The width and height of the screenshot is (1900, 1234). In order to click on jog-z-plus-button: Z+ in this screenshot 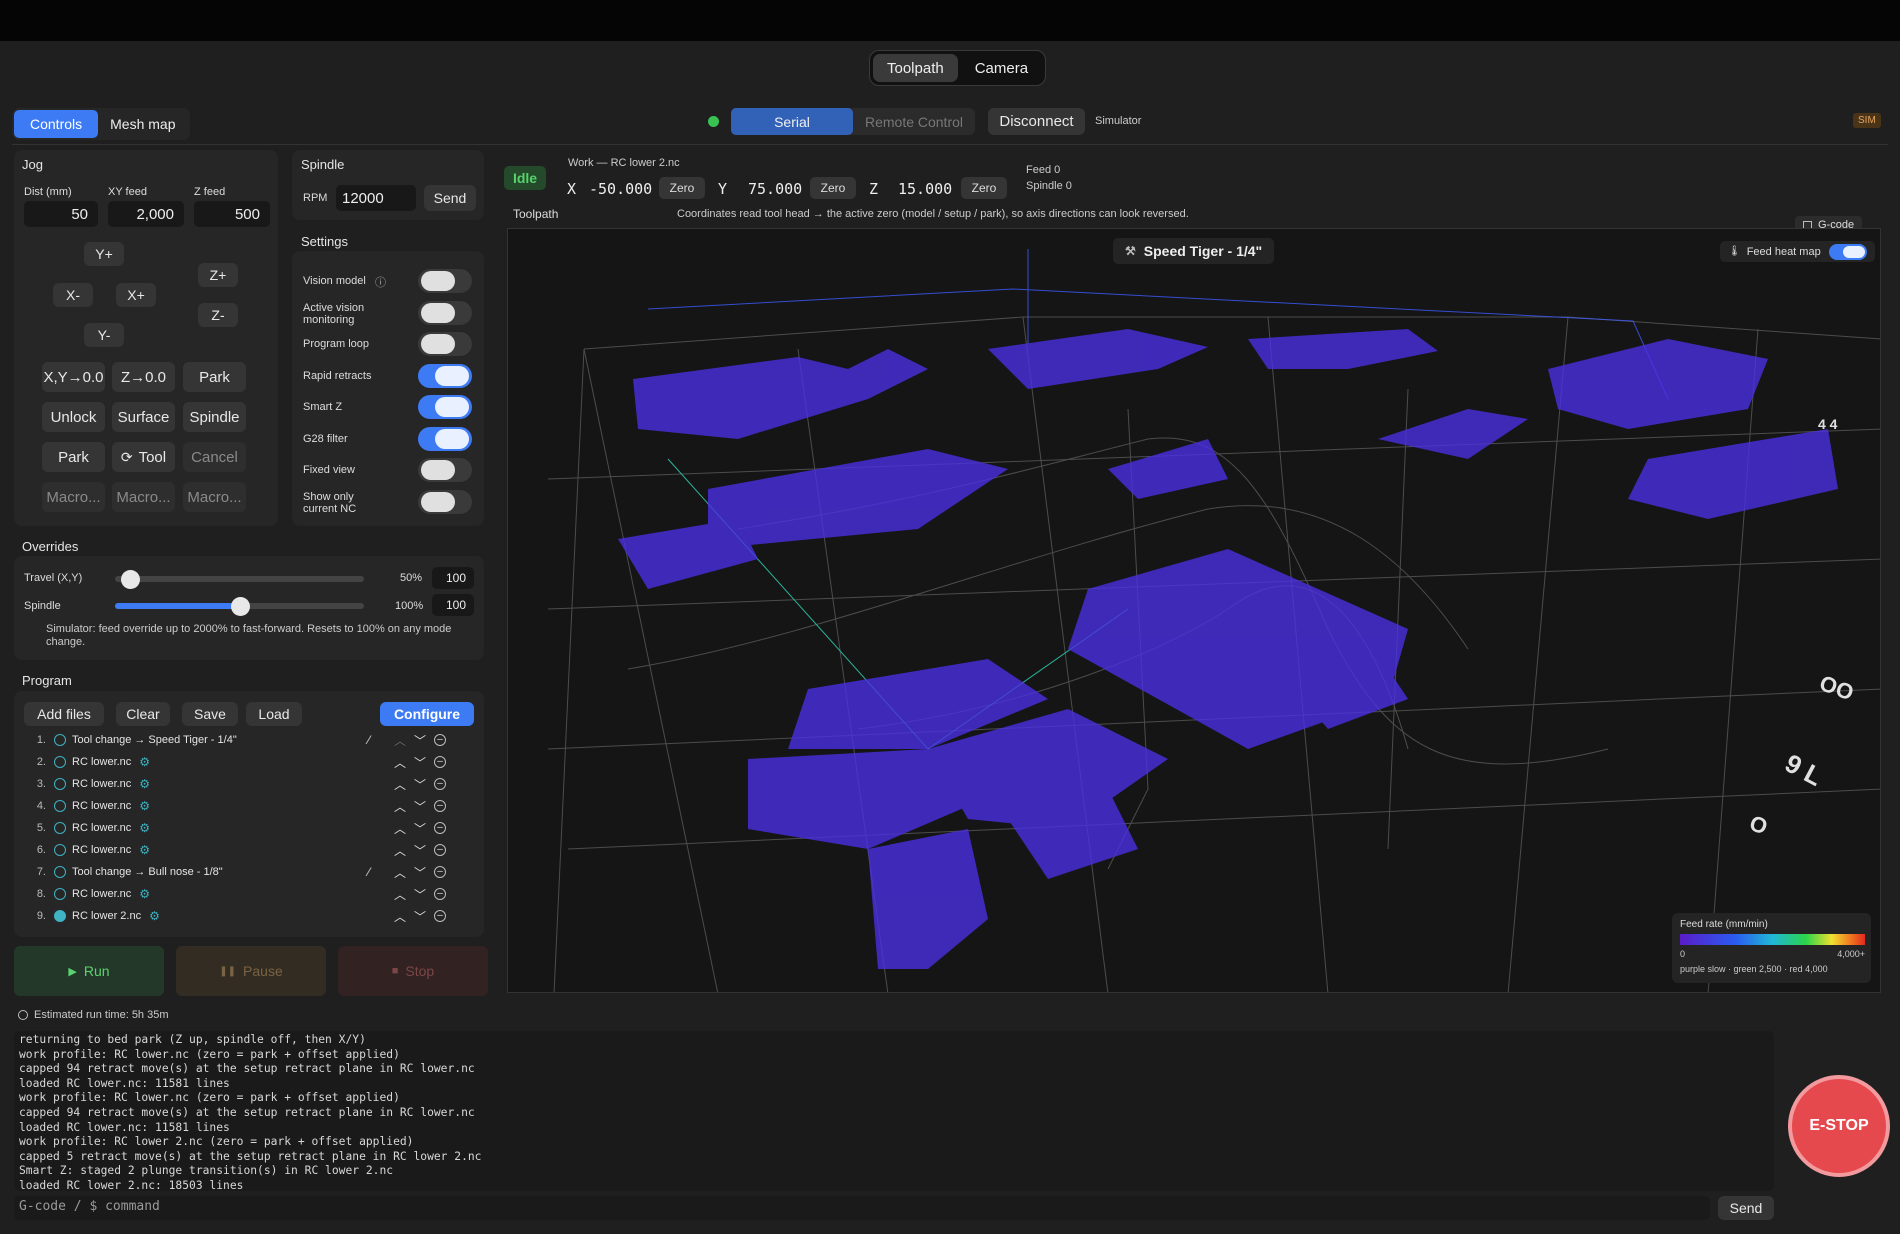, I will do `click(218, 275)`.